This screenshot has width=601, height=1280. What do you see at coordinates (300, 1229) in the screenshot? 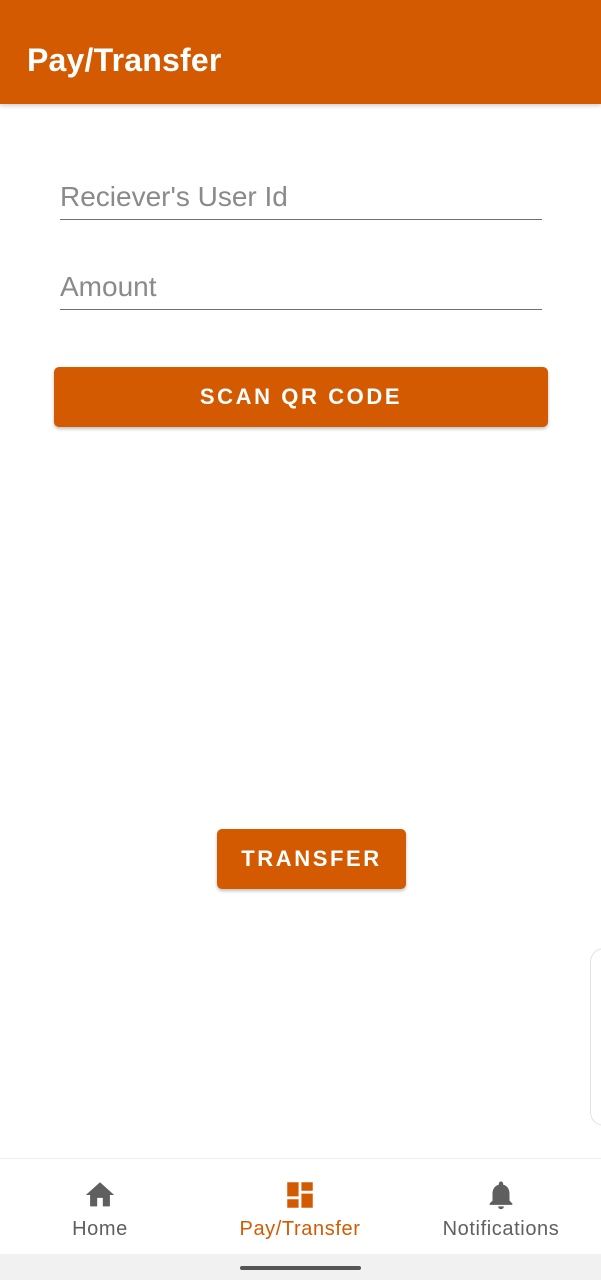
I see `nav-label-pay-transfer: Pay/Transfer` at bounding box center [300, 1229].